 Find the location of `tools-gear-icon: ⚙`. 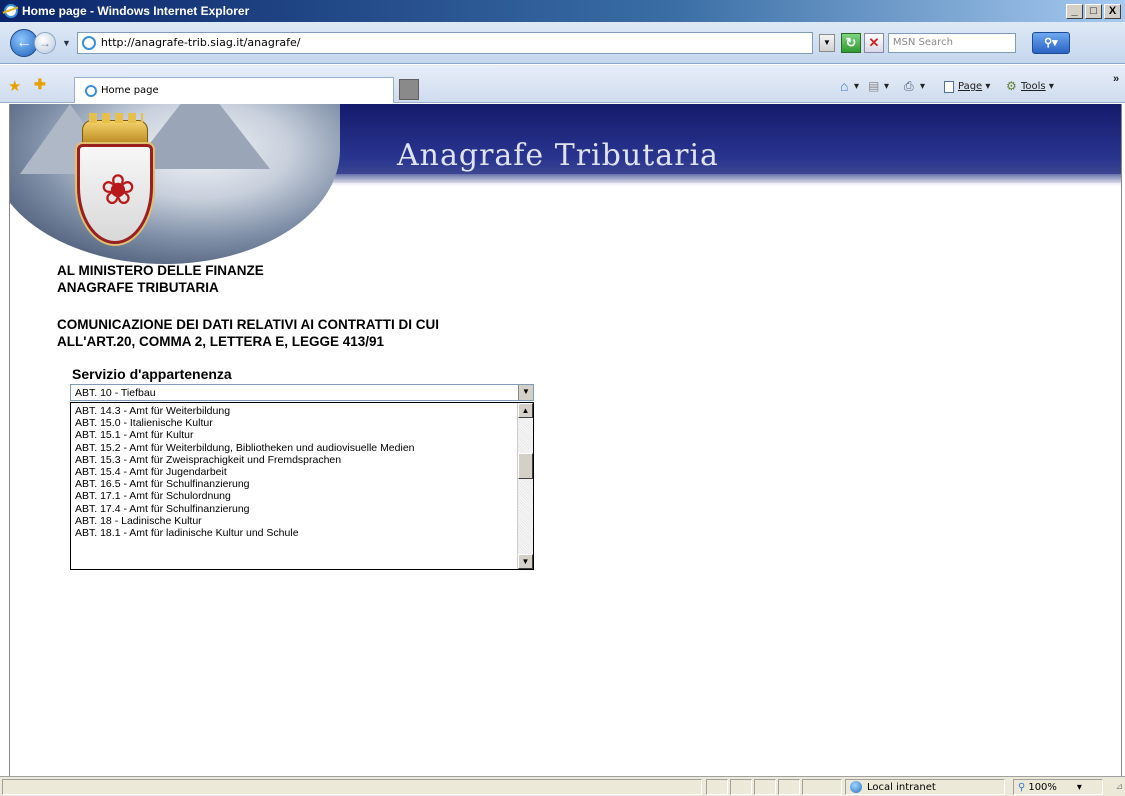

tools-gear-icon: ⚙ is located at coordinates (1011, 86).